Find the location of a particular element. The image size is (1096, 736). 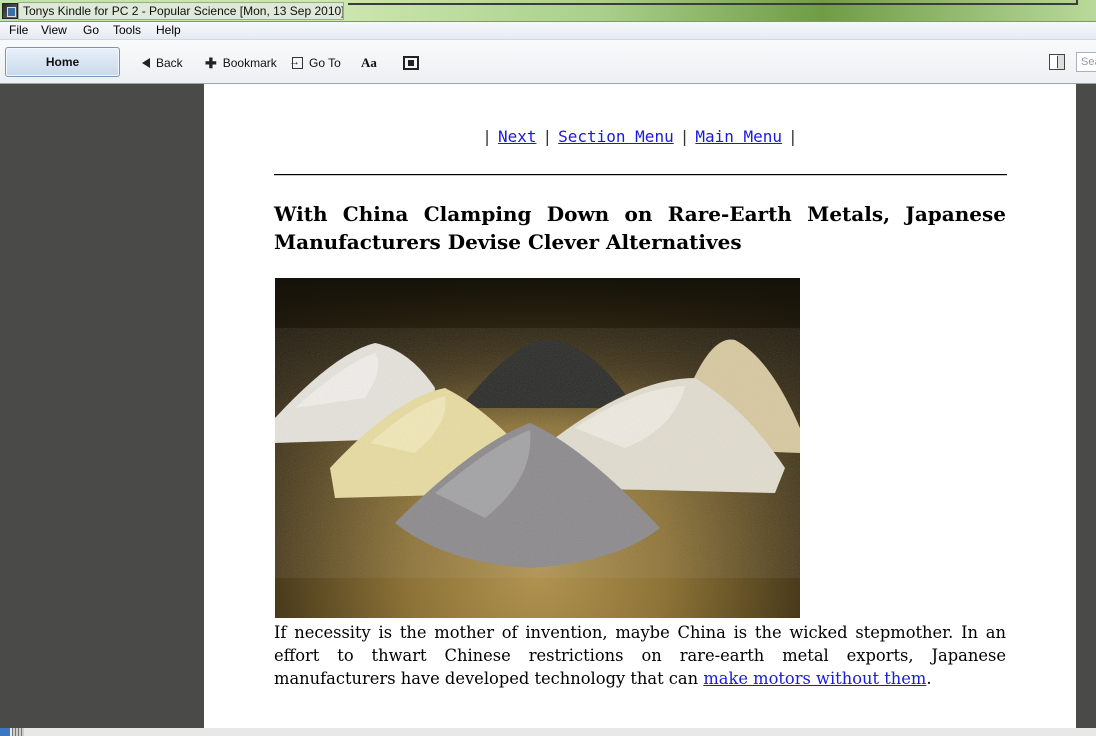

status-indicator is located at coordinates (5, 732).